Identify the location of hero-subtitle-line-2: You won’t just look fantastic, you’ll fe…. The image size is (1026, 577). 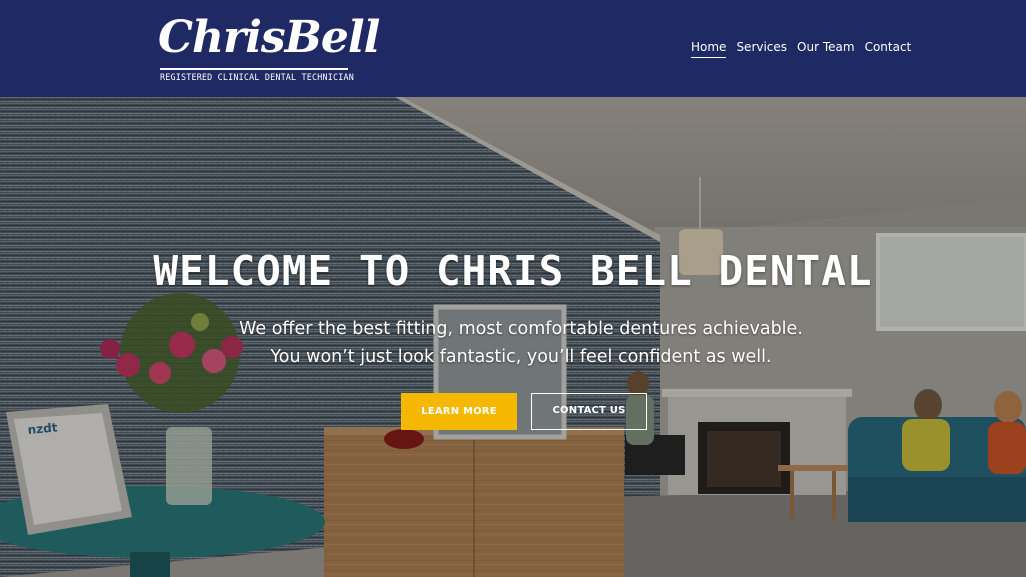
(521, 357).